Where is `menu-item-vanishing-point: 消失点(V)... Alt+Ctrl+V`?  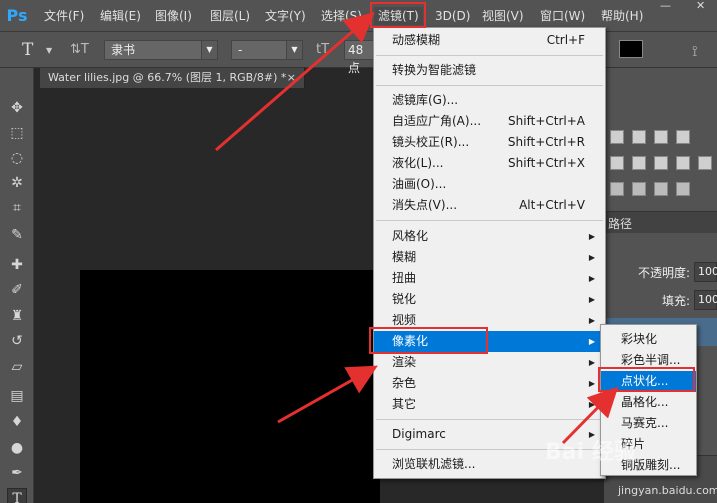
menu-item-vanishing-point: 消失点(V)... Alt+Ctrl+V is located at coordinates (489, 205).